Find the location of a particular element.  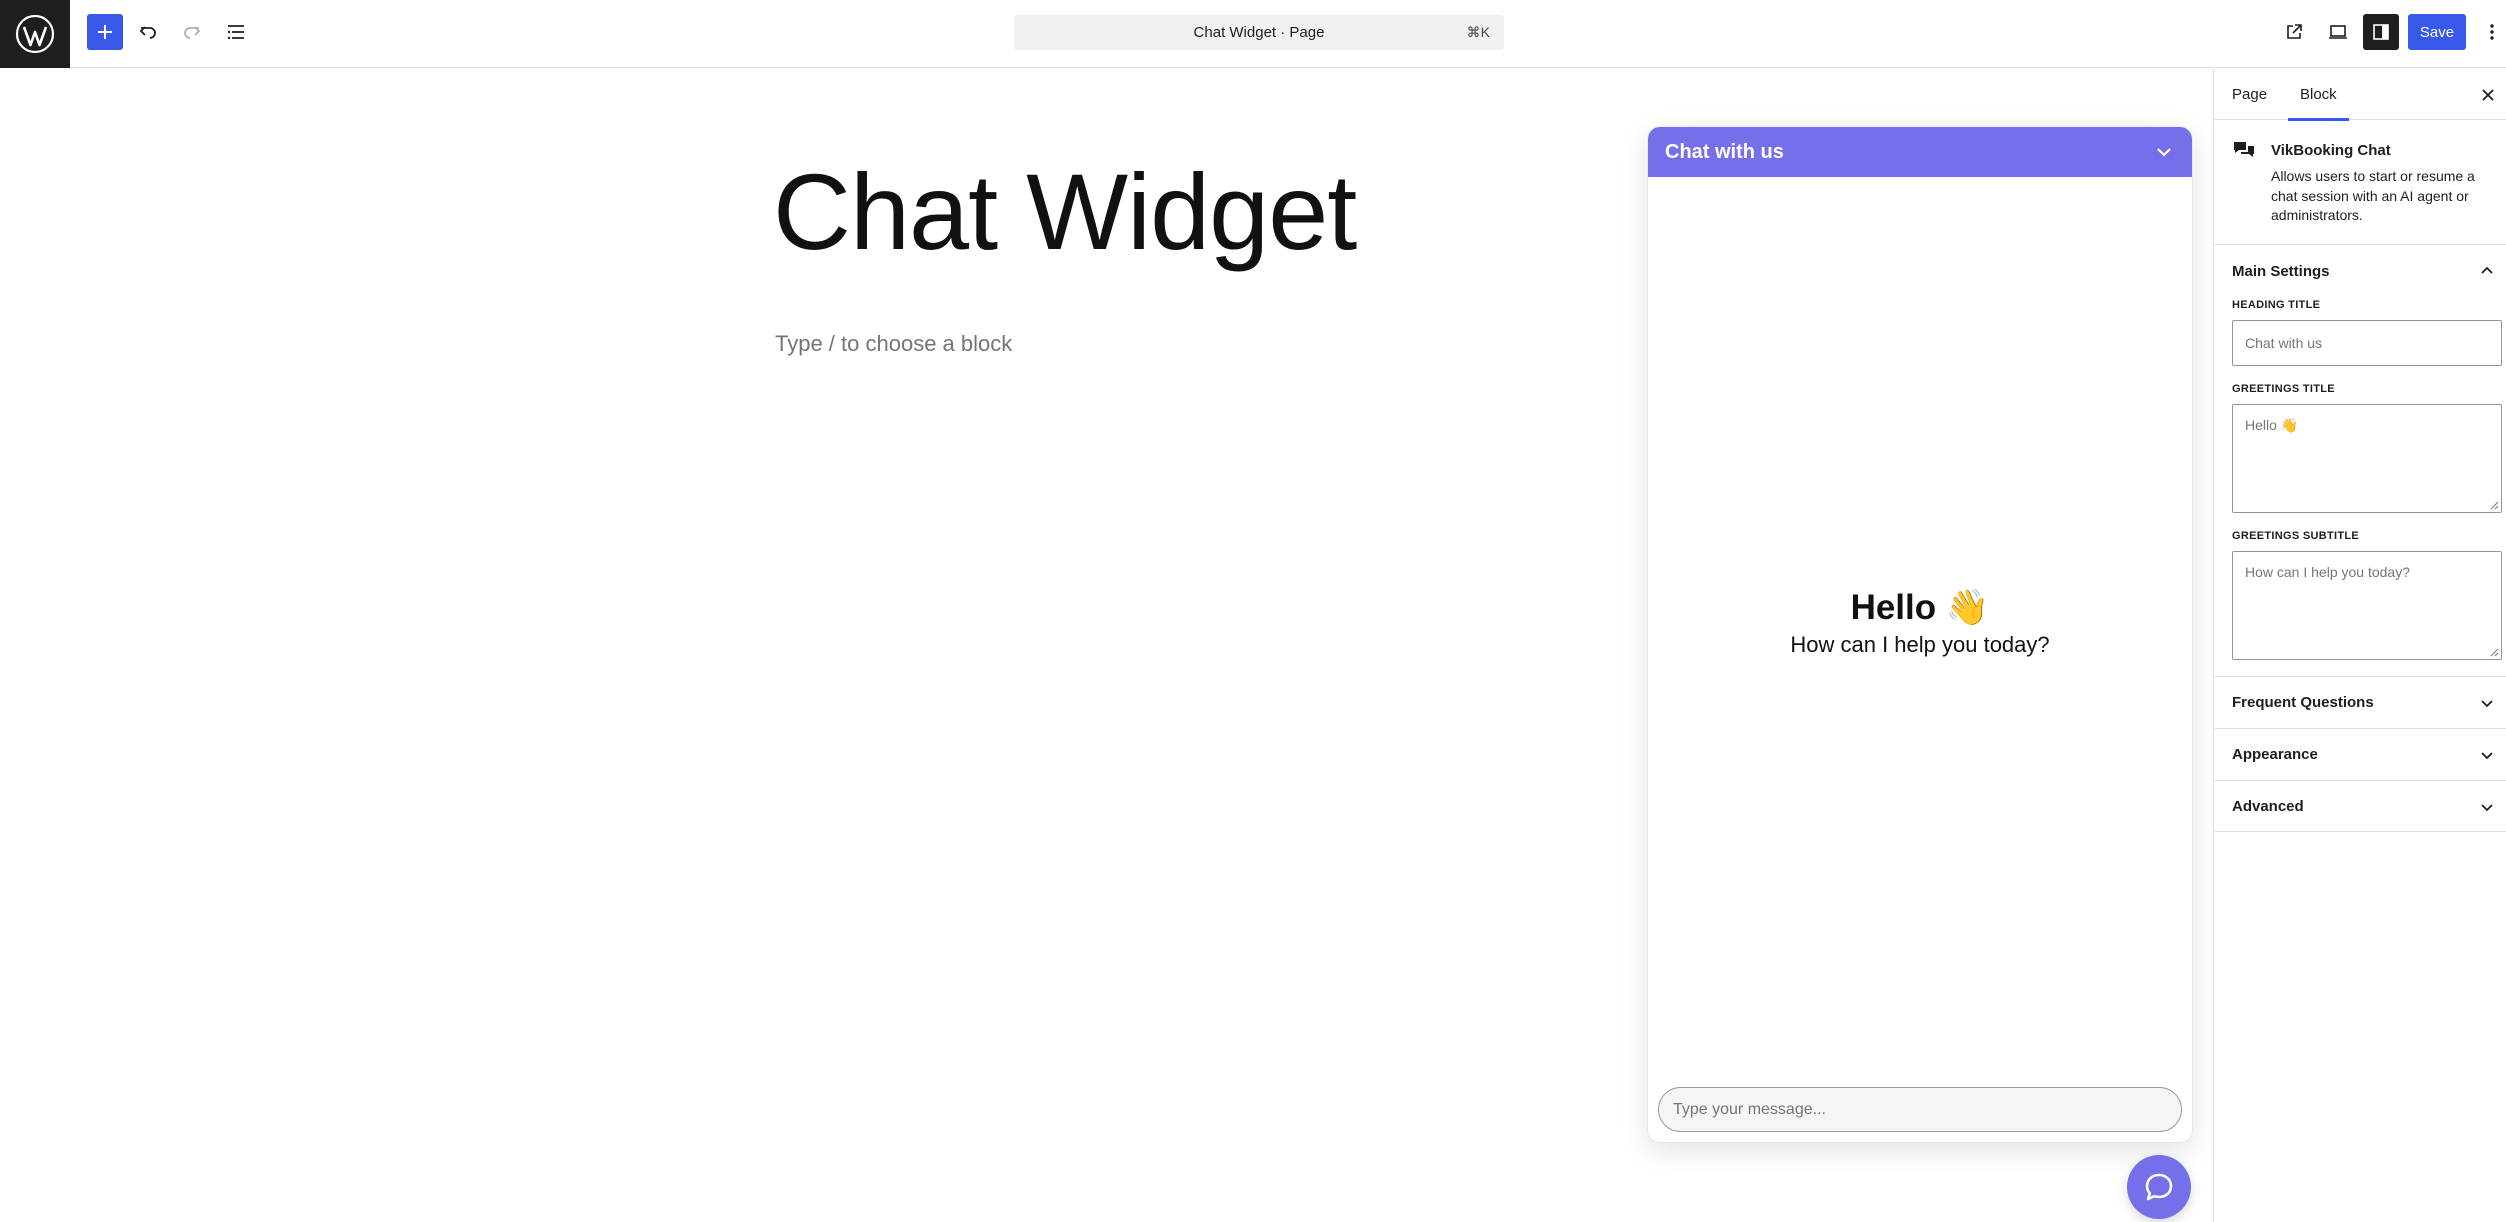

document-overview-button is located at coordinates (236, 32).